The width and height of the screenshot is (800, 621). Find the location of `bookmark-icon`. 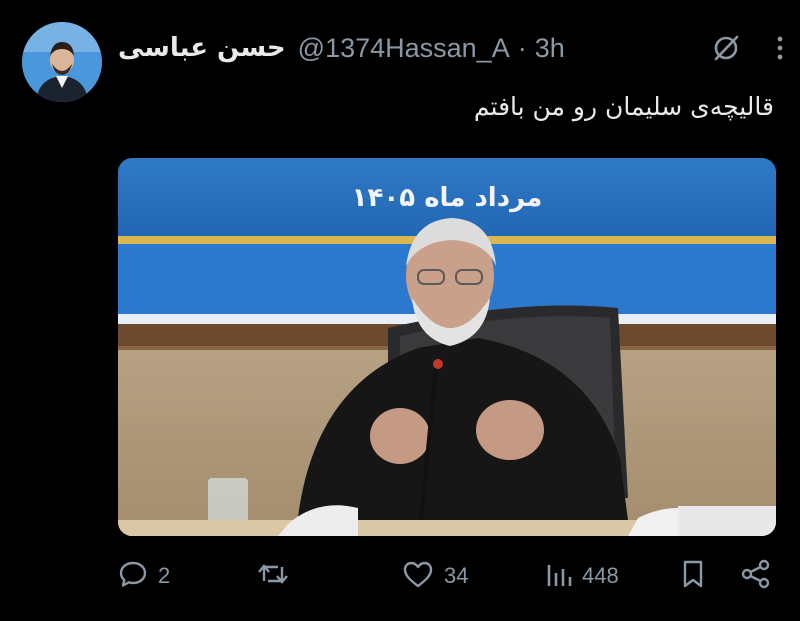

bookmark-icon is located at coordinates (693, 576).